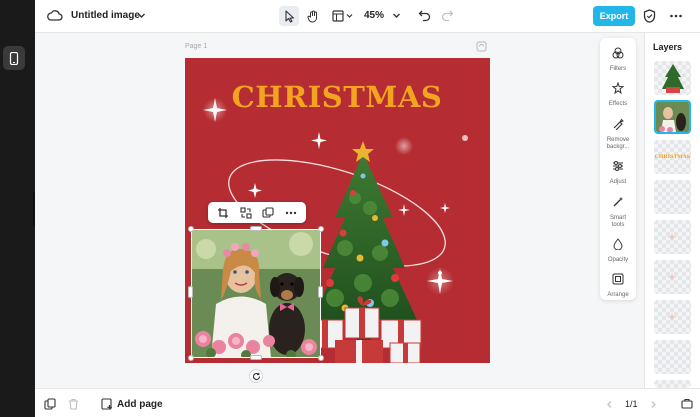 The image size is (700, 417). Describe the element at coordinates (618, 285) in the screenshot. I see `tool-arrange: Arrange` at that location.